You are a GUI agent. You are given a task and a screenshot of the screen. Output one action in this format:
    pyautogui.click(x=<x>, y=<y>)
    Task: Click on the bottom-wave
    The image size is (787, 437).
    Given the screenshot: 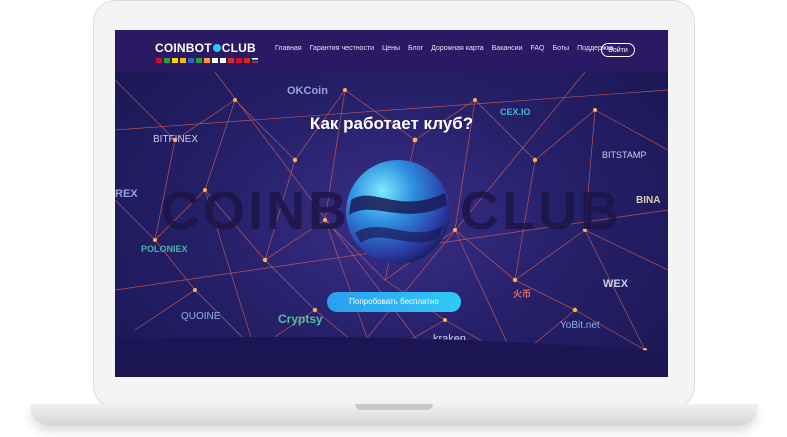 What is the action you would take?
    pyautogui.click(x=391, y=356)
    